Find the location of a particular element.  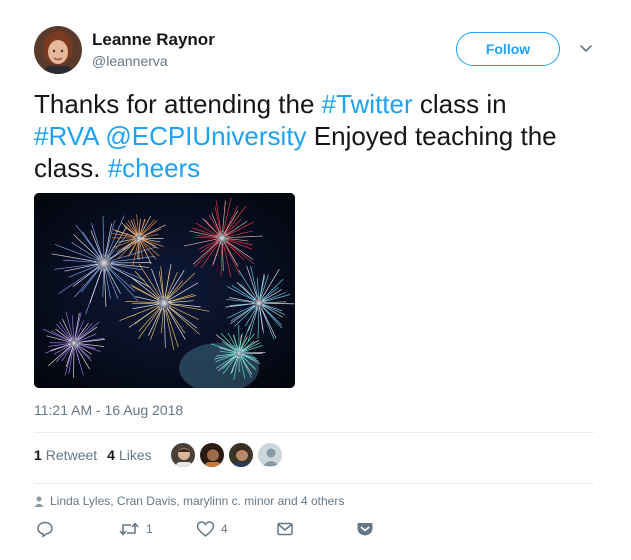

author-avatar is located at coordinates (58, 50).